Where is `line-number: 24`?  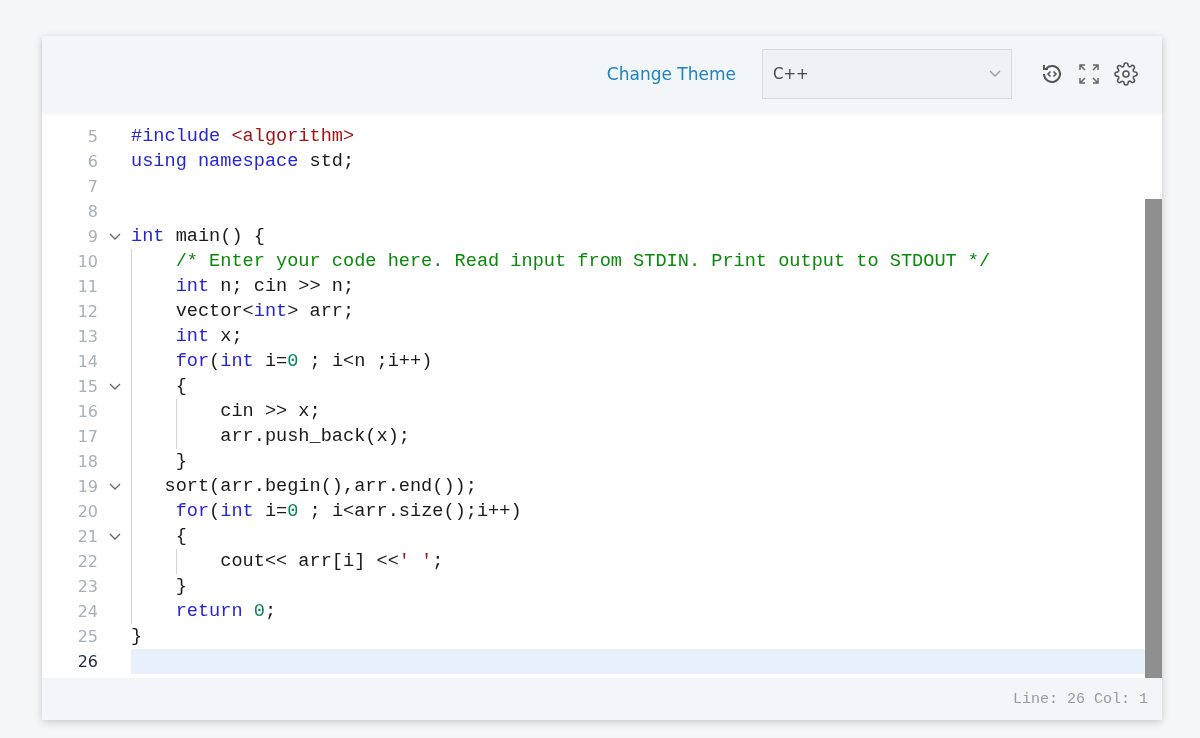 line-number: 24 is located at coordinates (87, 611).